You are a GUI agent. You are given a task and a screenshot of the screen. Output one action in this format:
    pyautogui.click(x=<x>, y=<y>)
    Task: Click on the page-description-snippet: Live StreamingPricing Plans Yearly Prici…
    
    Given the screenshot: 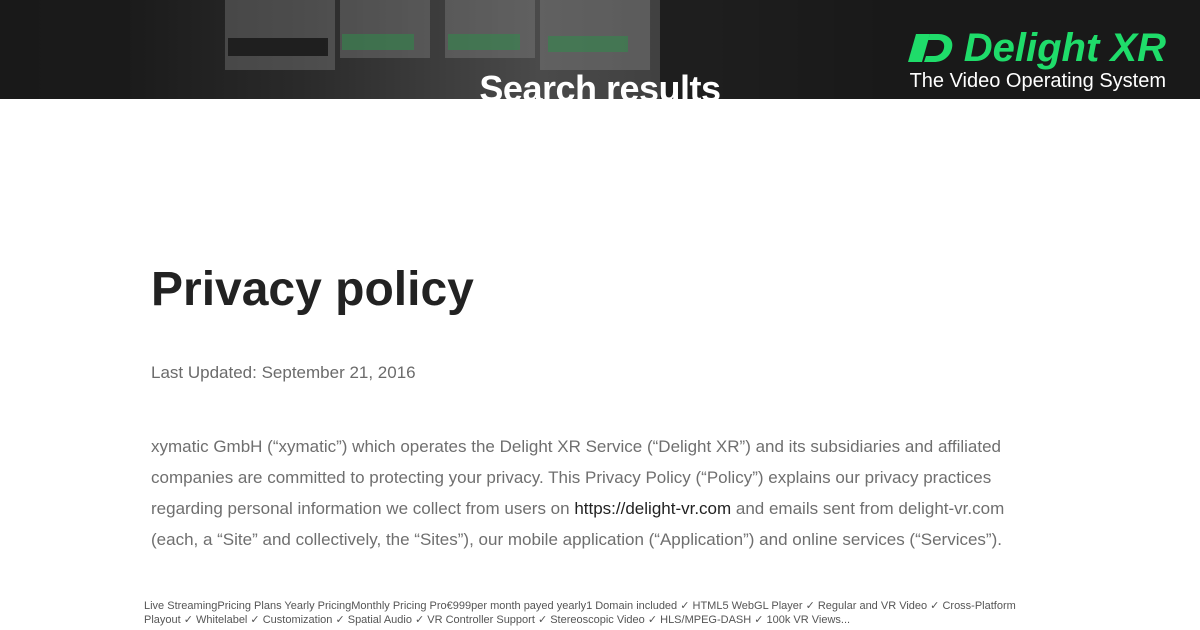 What is the action you would take?
    pyautogui.click(x=580, y=613)
    